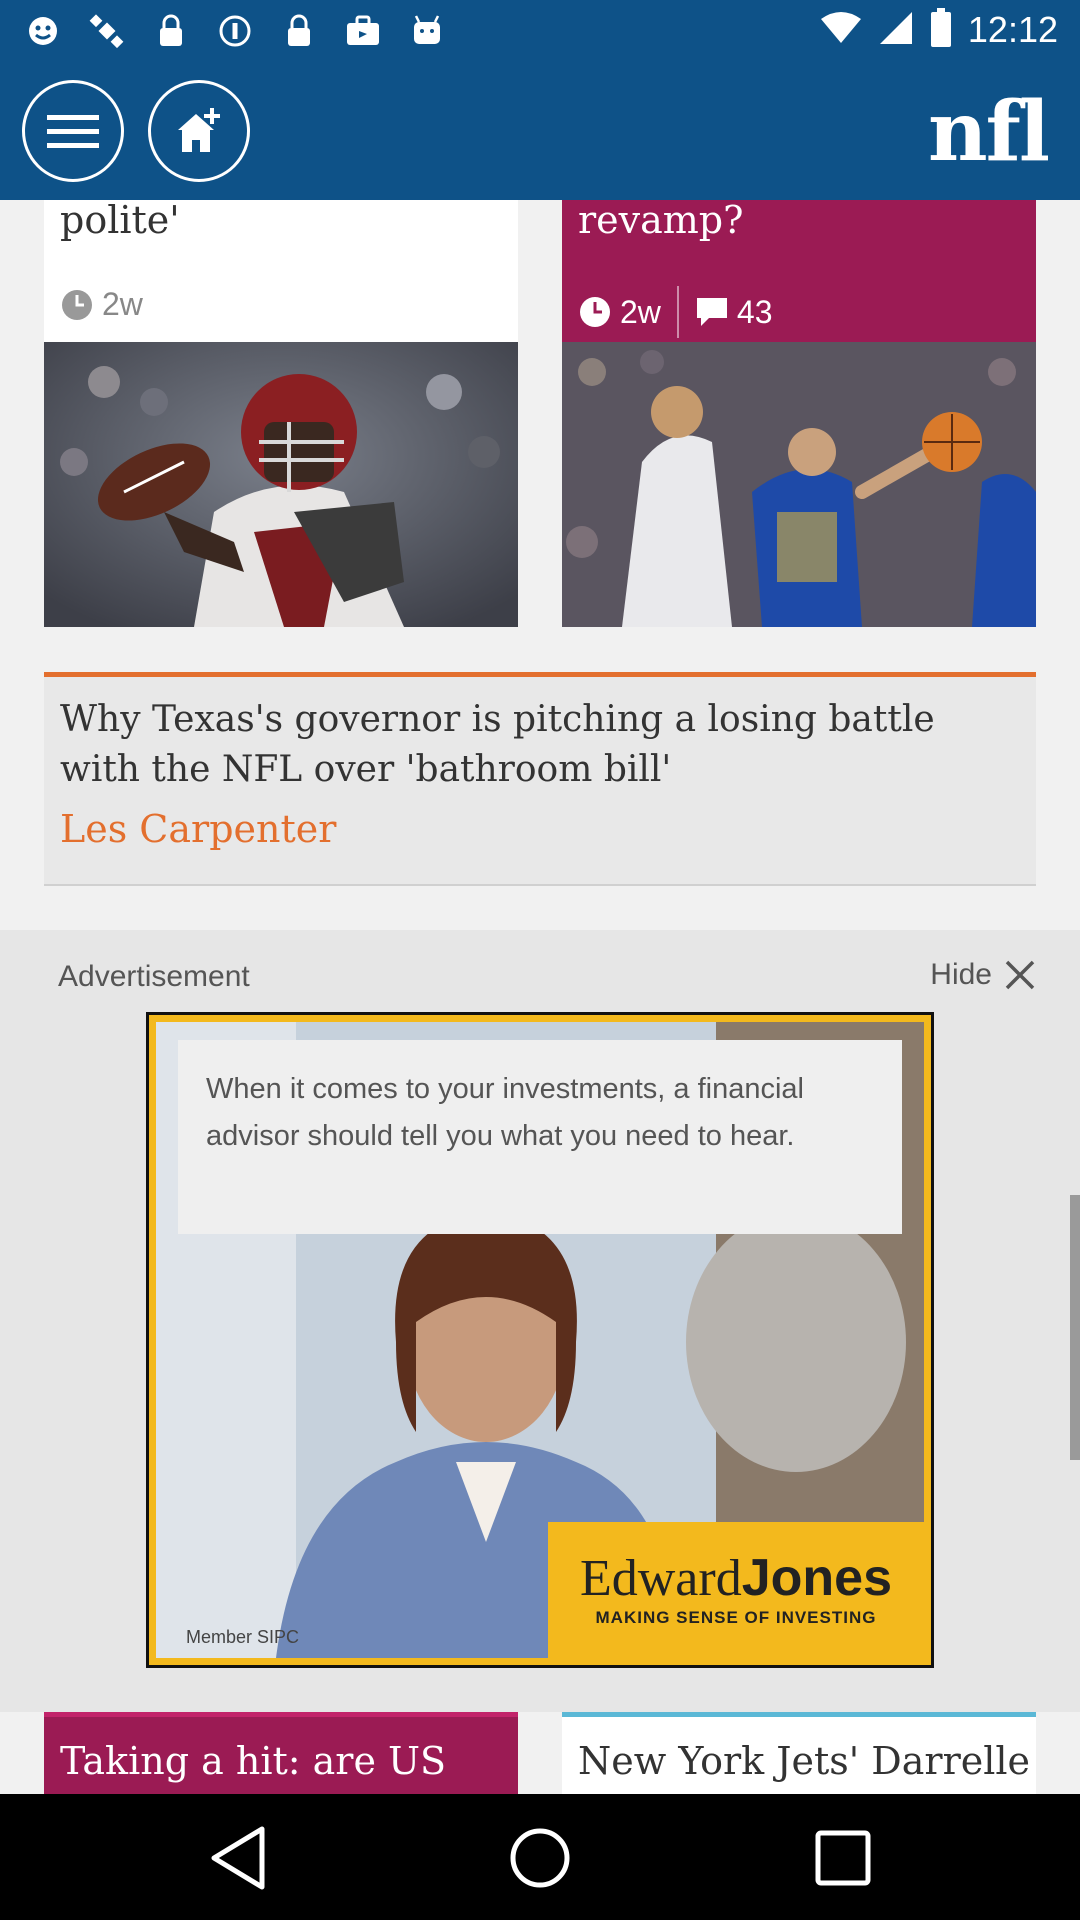  I want to click on menu-icon, so click(73, 131).